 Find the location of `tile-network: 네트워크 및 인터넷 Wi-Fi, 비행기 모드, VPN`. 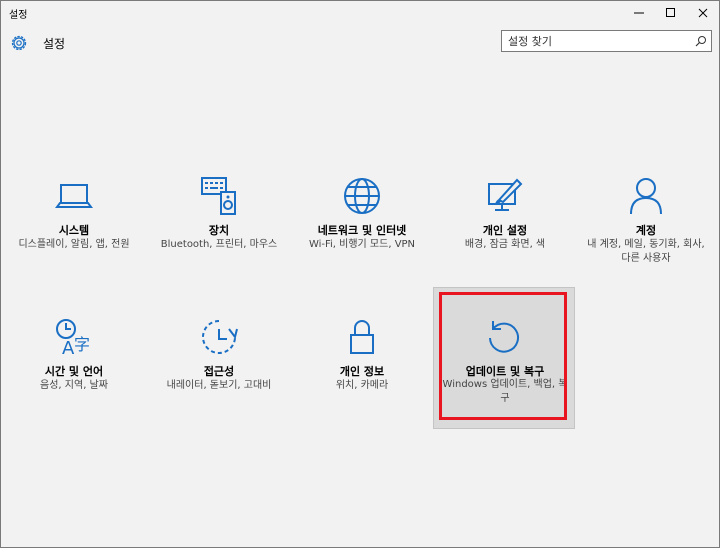

tile-network: 네트워크 및 인터넷 Wi-Fi, 비행기 모드, VPN is located at coordinates (362, 243).